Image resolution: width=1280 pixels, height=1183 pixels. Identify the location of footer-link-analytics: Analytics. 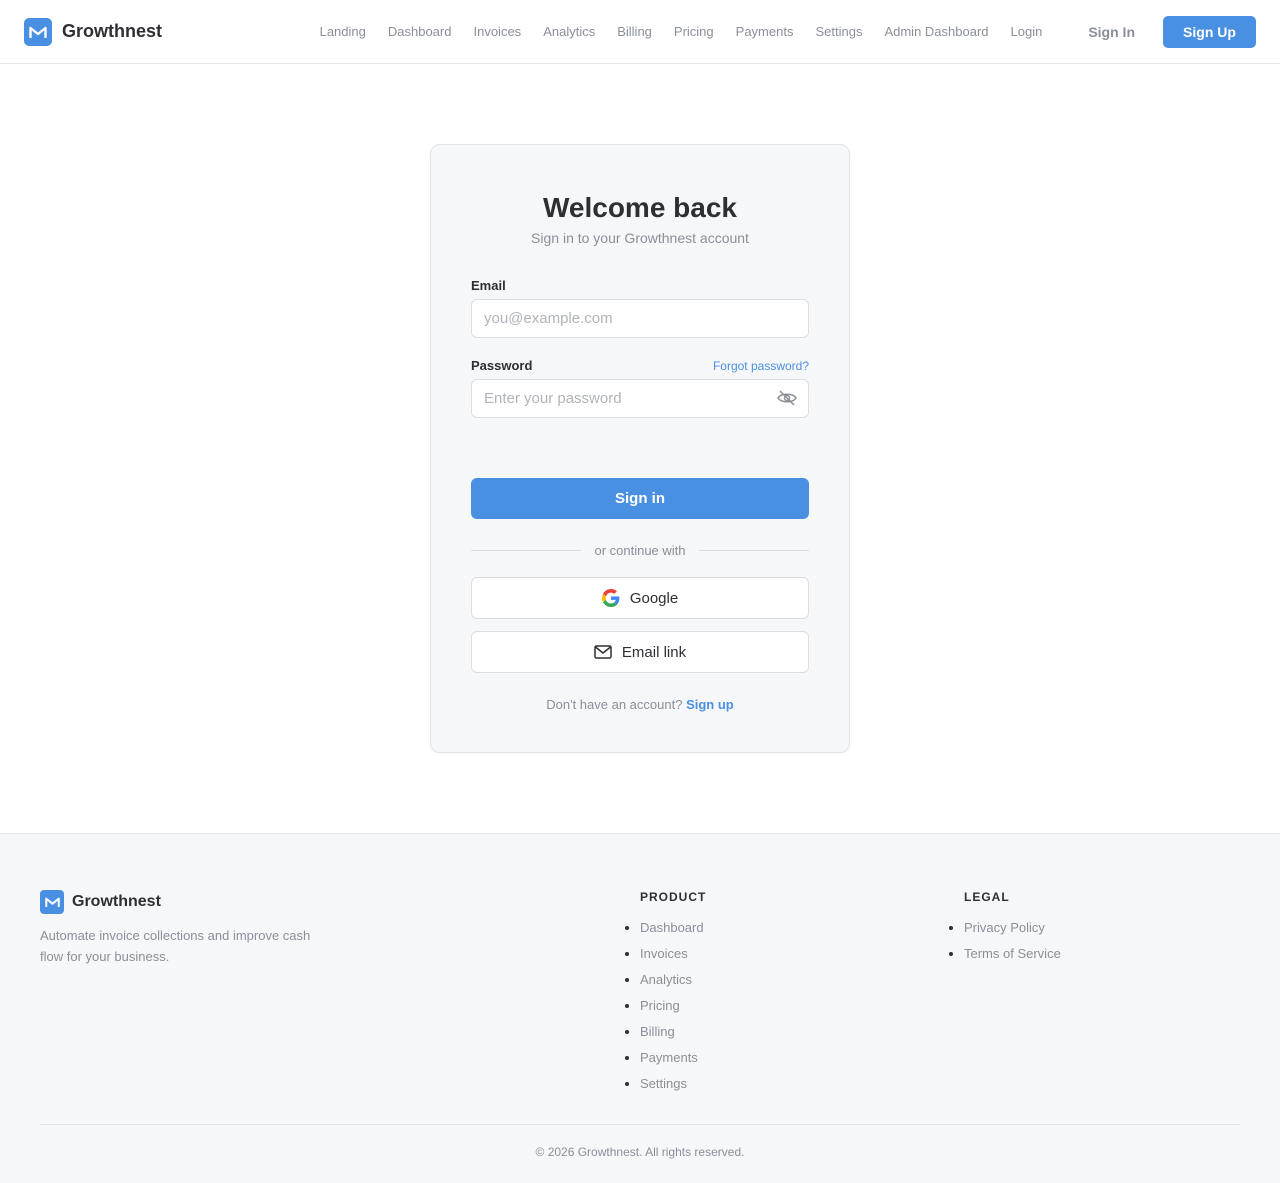
(673, 985).